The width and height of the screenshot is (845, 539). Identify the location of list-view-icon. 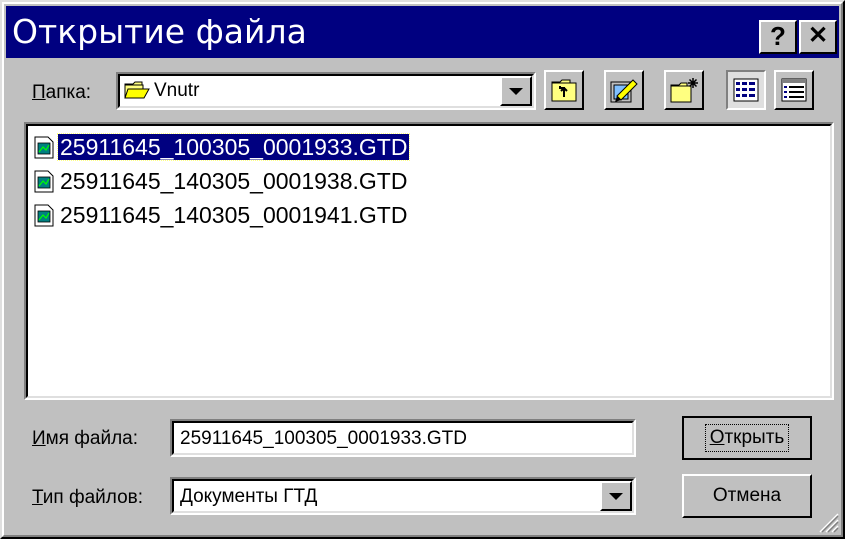
(746, 90).